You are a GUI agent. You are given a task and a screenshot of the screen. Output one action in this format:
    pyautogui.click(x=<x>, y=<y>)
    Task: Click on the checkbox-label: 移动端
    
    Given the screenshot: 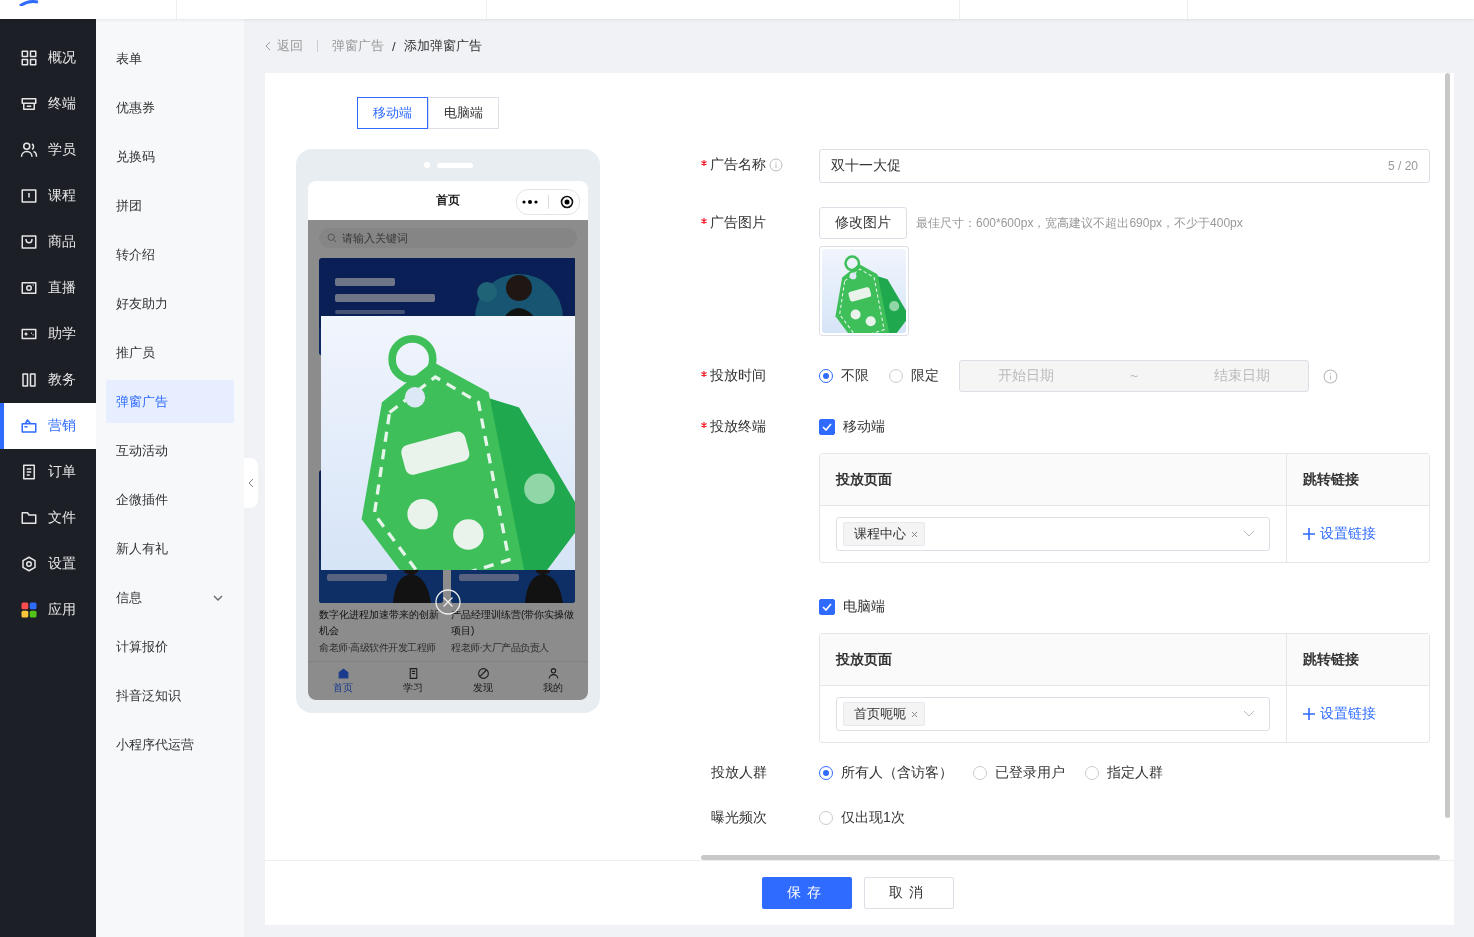 What is the action you would take?
    pyautogui.click(x=864, y=427)
    